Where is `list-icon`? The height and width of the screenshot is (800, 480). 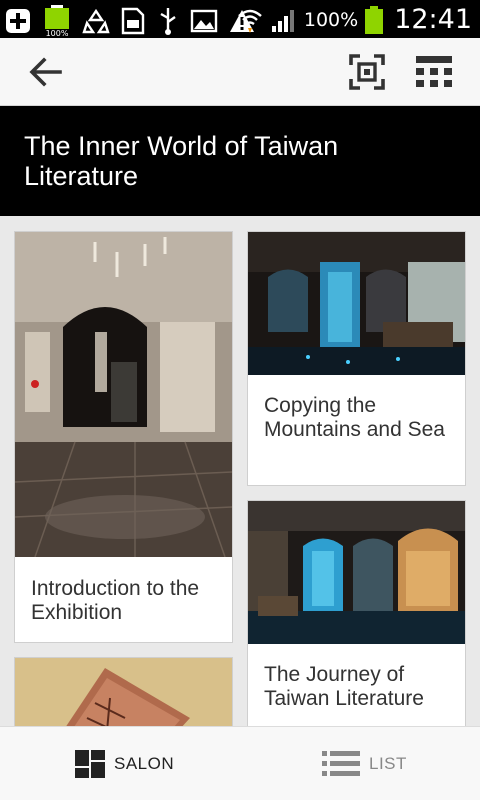 list-icon is located at coordinates (341, 763).